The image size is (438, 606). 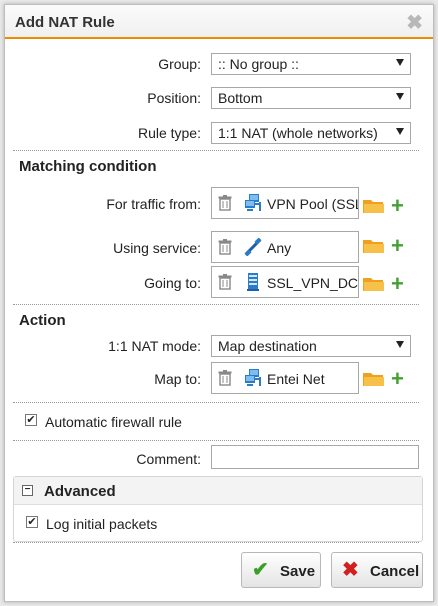 What do you see at coordinates (279, 248) in the screenshot?
I see `service-value: Any` at bounding box center [279, 248].